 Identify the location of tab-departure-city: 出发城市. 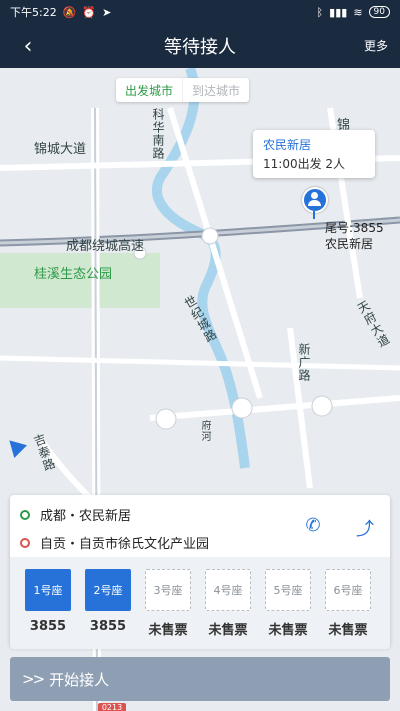
(149, 90).